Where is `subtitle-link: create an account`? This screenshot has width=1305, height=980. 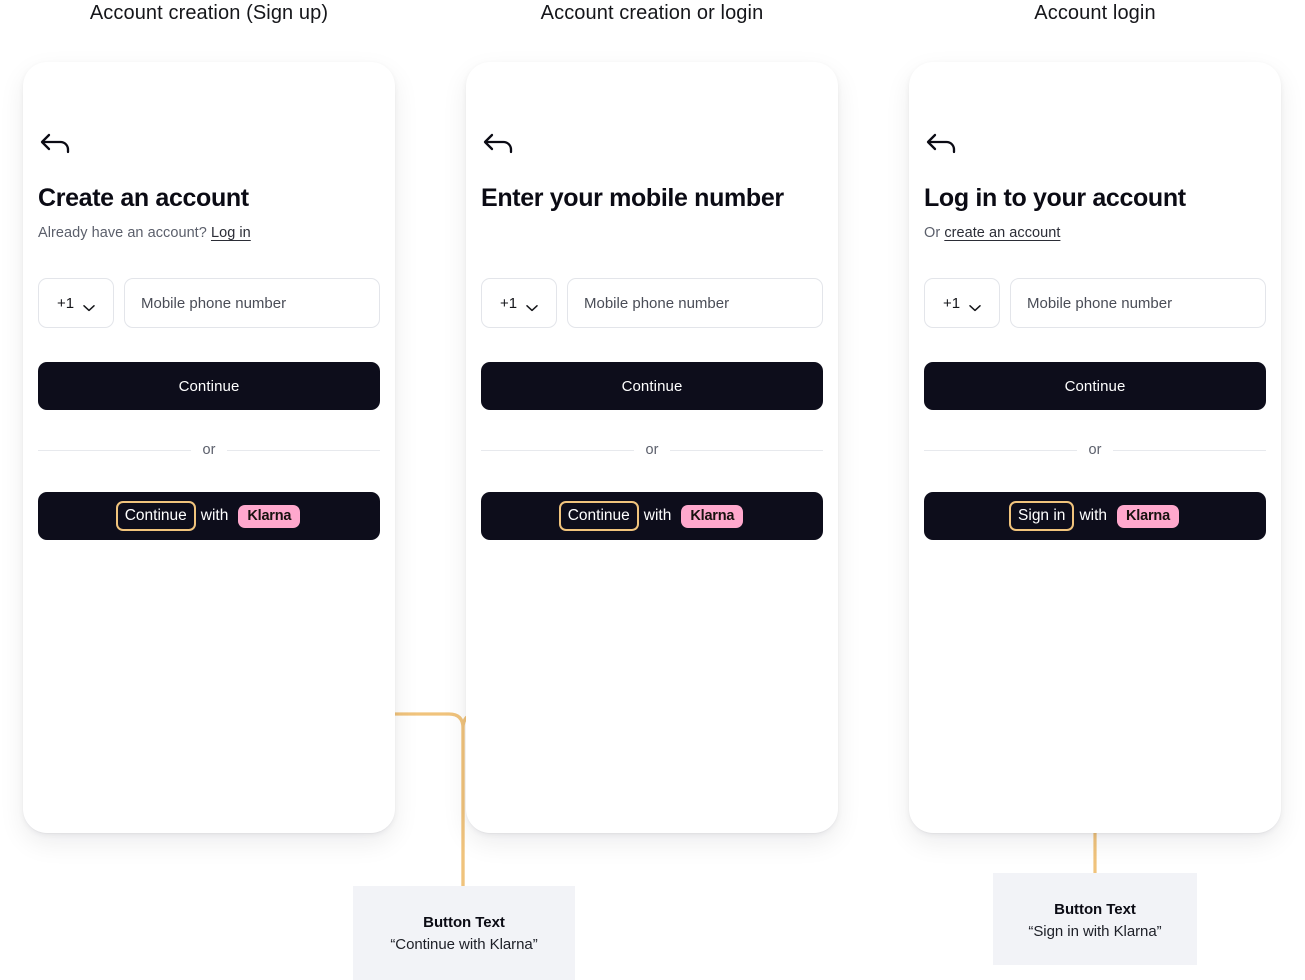 subtitle-link: create an account is located at coordinates (1002, 233).